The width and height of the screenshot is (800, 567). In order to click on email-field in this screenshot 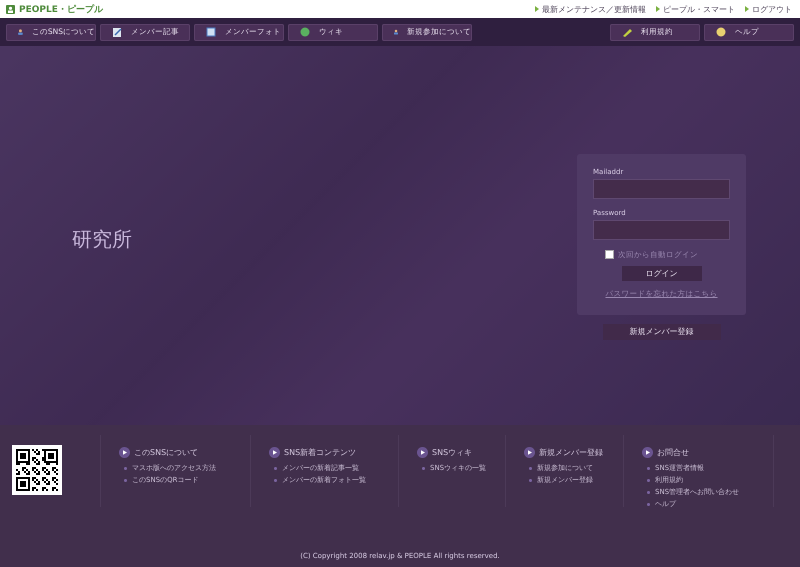, I will do `click(661, 188)`.